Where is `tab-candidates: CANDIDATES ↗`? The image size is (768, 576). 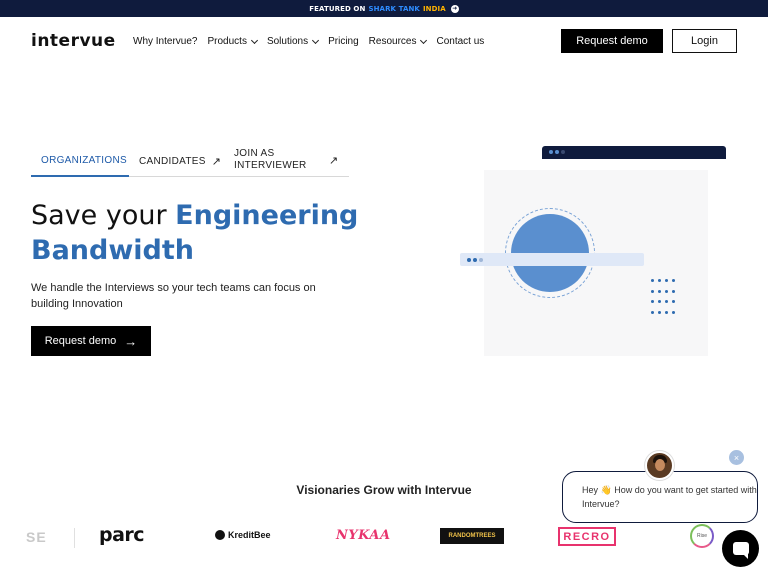
tab-candidates: CANDIDATES ↗ is located at coordinates (180, 161).